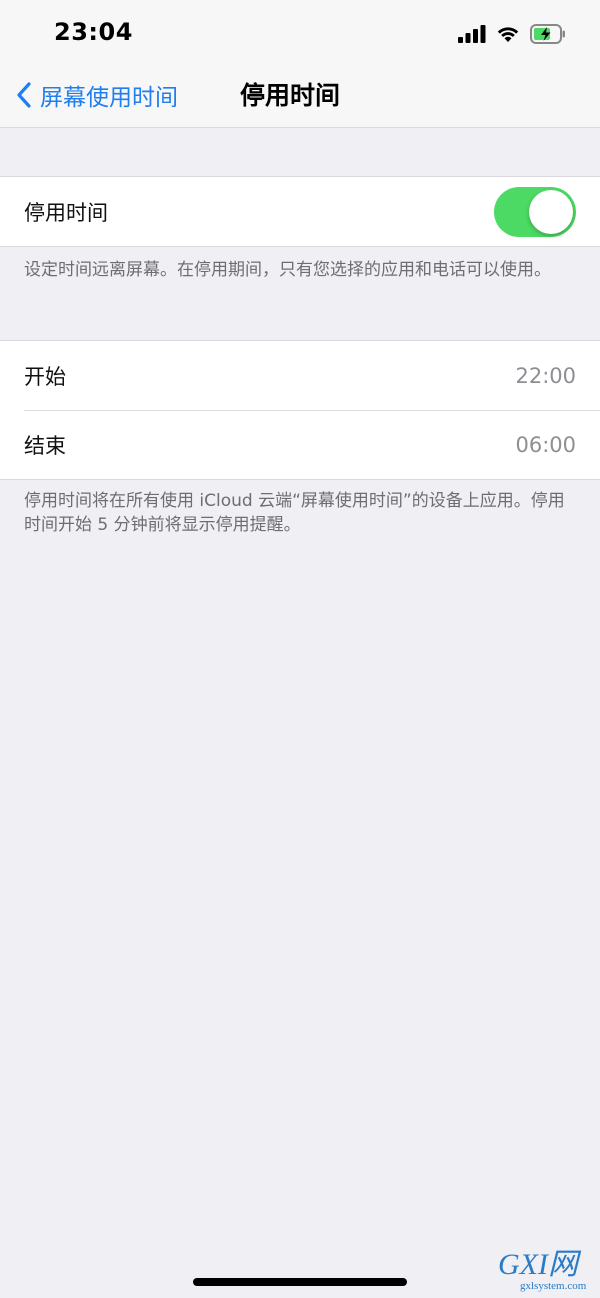 The width and height of the screenshot is (600, 1298). What do you see at coordinates (508, 34) in the screenshot?
I see `wifi-icon` at bounding box center [508, 34].